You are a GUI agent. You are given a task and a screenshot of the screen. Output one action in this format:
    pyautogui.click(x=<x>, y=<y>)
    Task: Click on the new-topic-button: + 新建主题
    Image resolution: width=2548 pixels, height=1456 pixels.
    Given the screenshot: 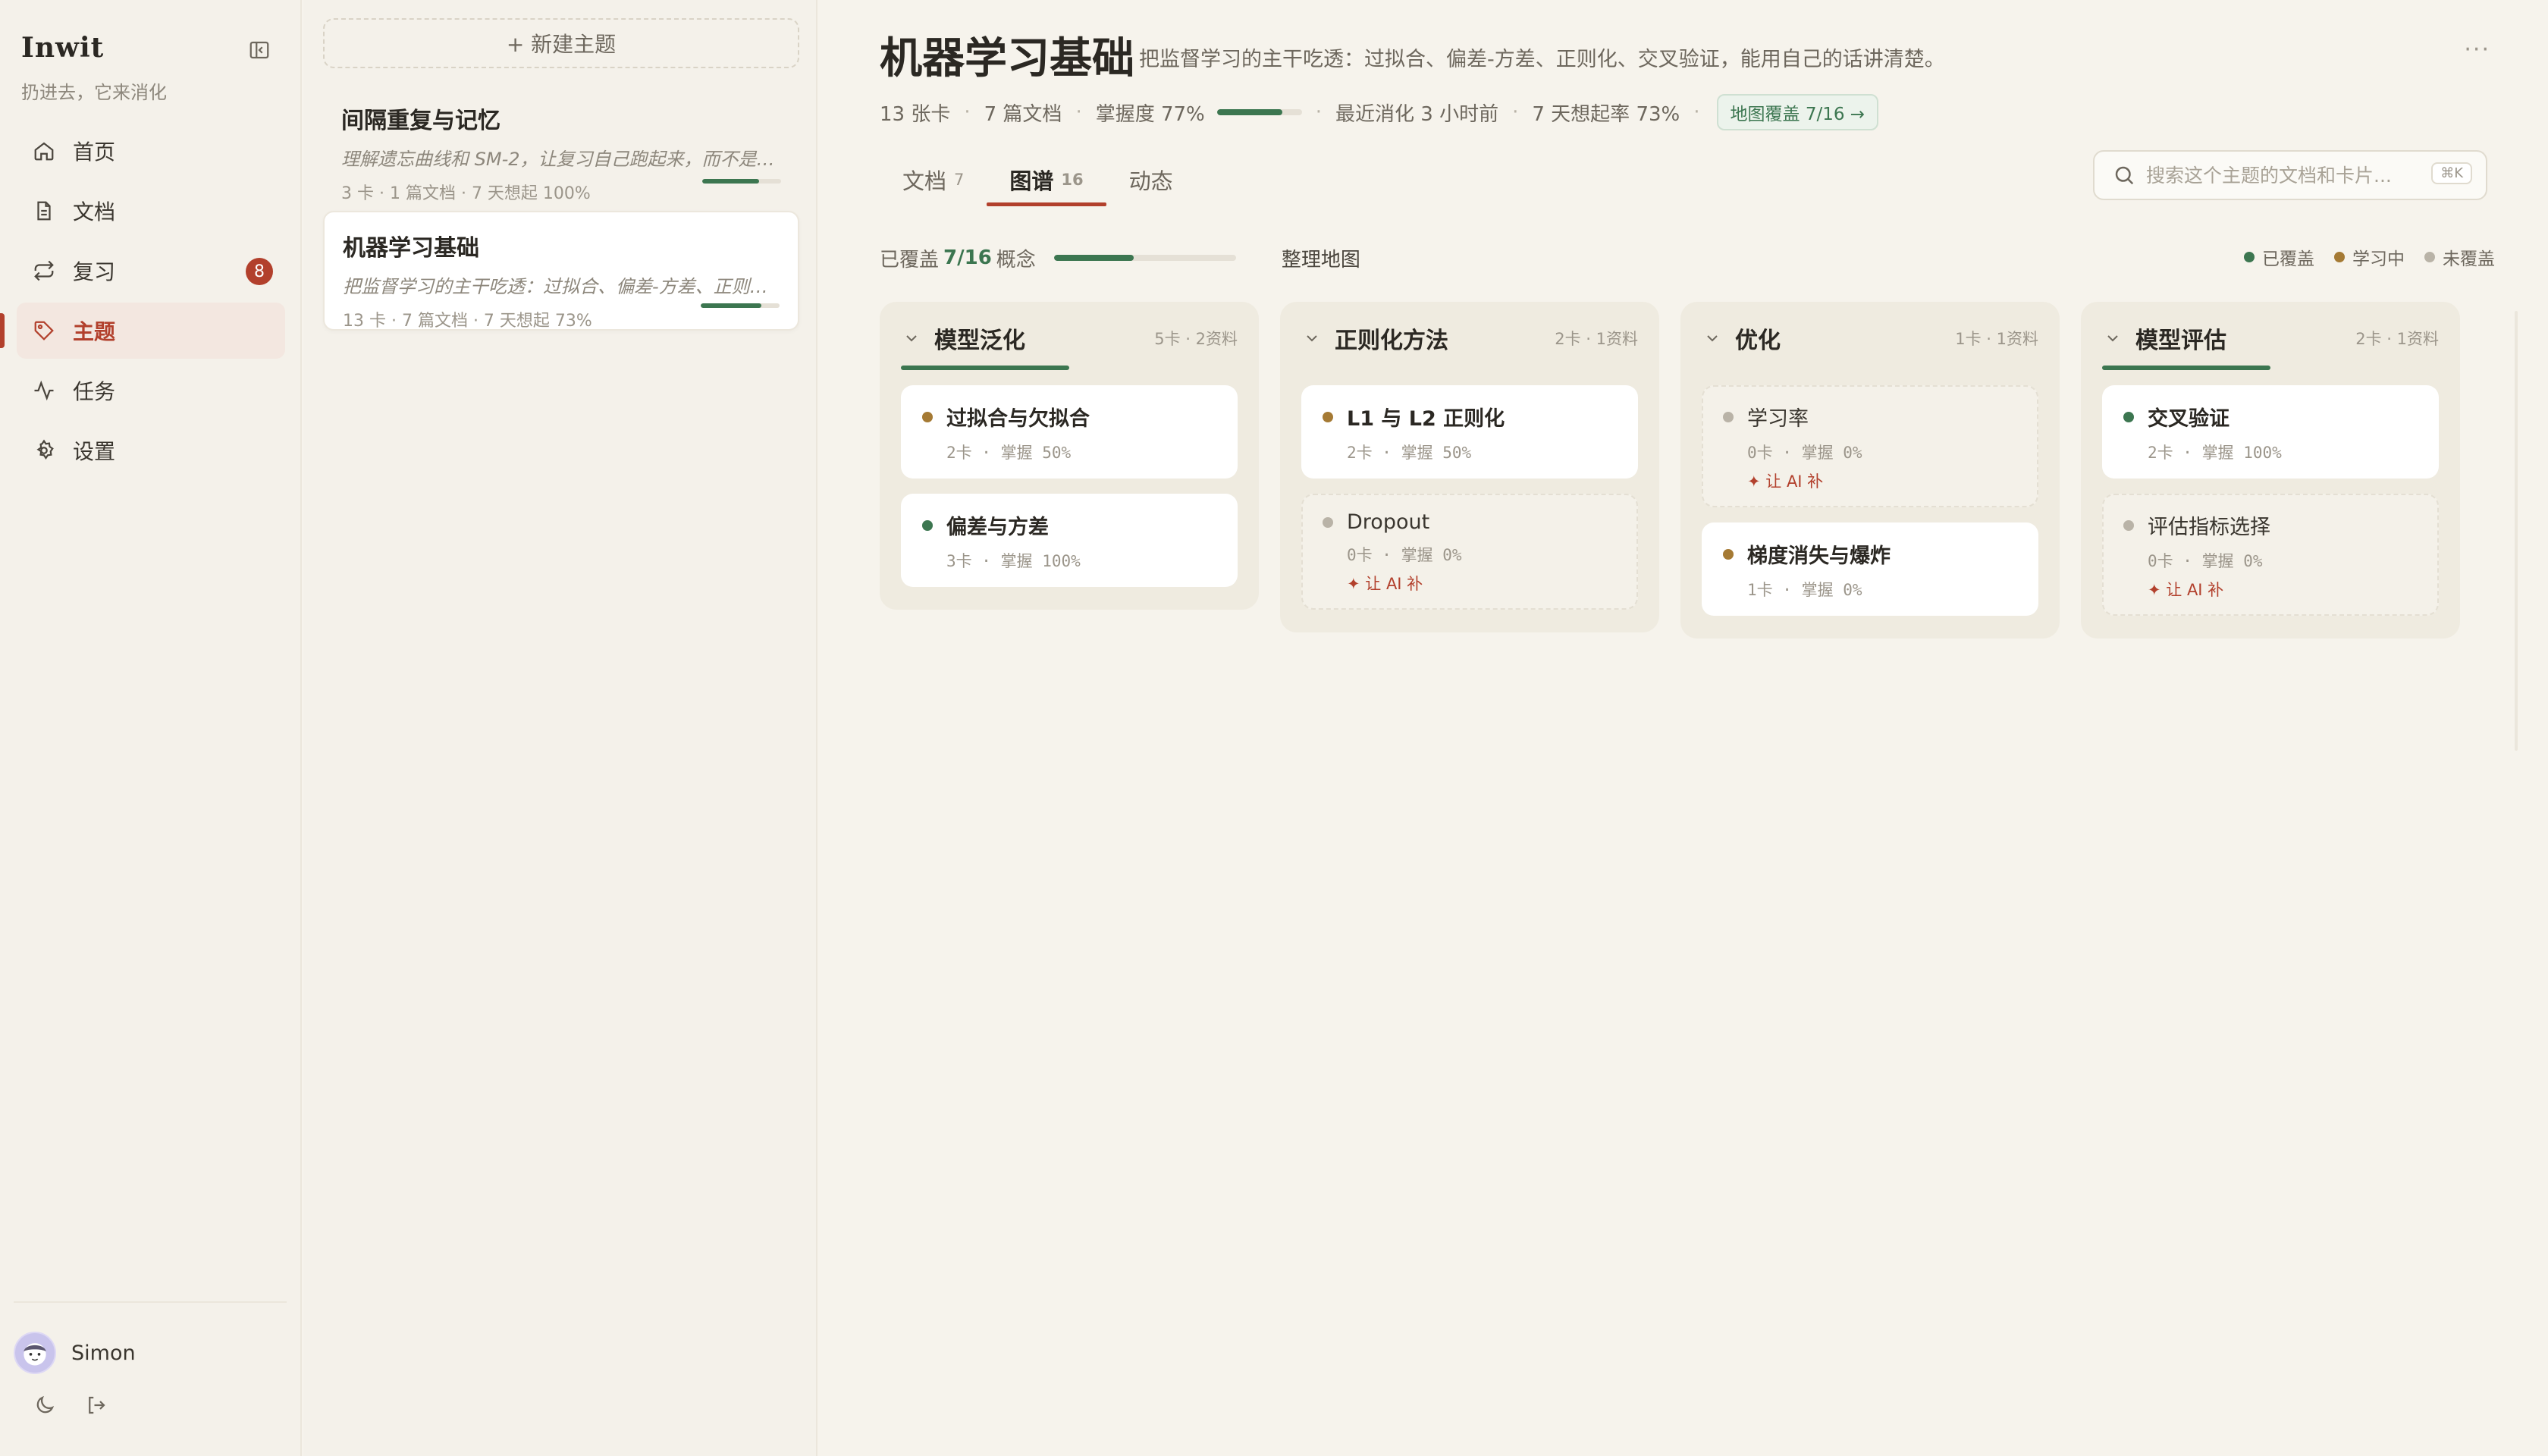 What is the action you would take?
    pyautogui.click(x=561, y=43)
    